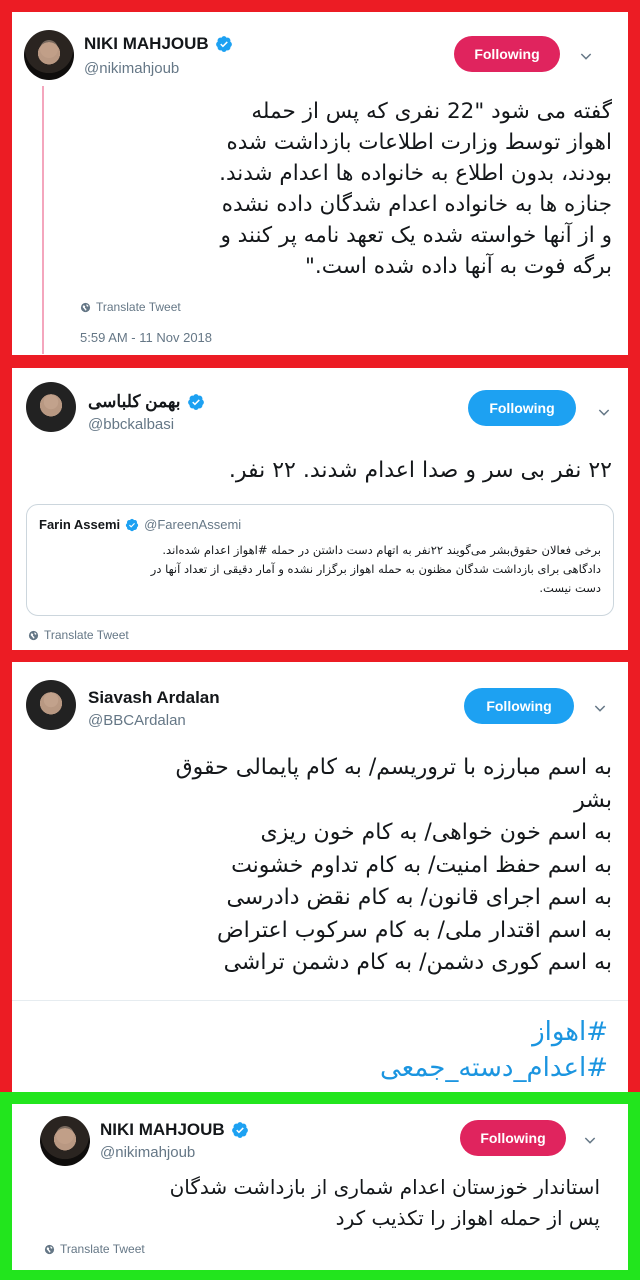 The image size is (640, 1280). What do you see at coordinates (80, 524) in the screenshot?
I see `quoted-author-name: Farin Assemi` at bounding box center [80, 524].